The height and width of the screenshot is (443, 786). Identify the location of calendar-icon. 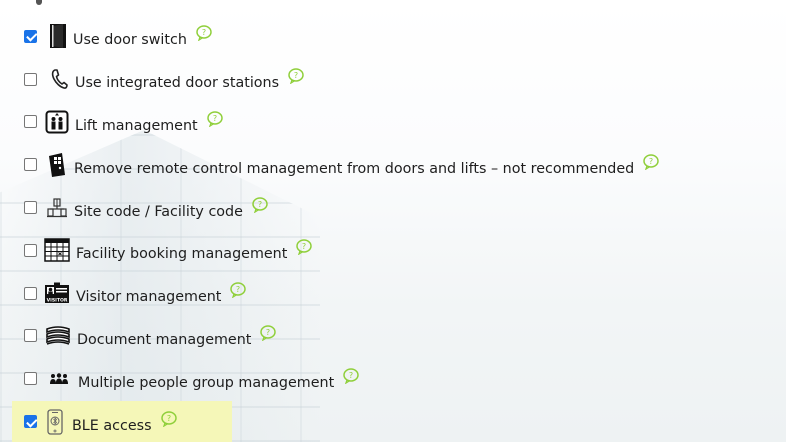
(57, 250).